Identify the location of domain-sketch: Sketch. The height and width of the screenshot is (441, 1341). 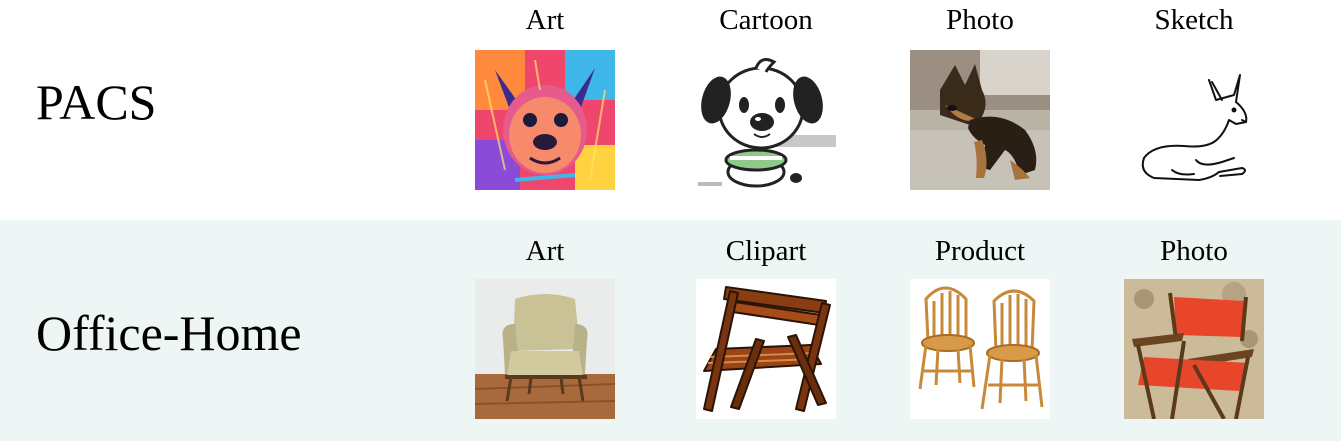
(1194, 98).